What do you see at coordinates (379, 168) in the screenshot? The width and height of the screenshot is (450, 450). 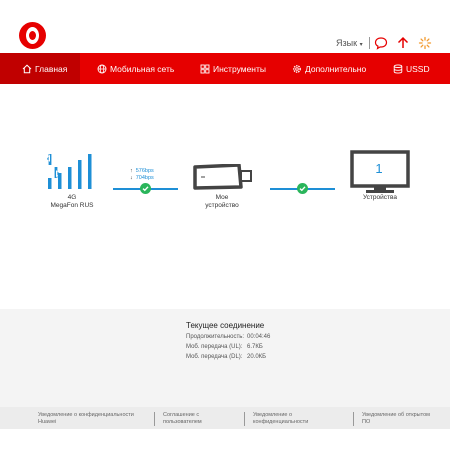 I see `connected-devices-count: 1` at bounding box center [379, 168].